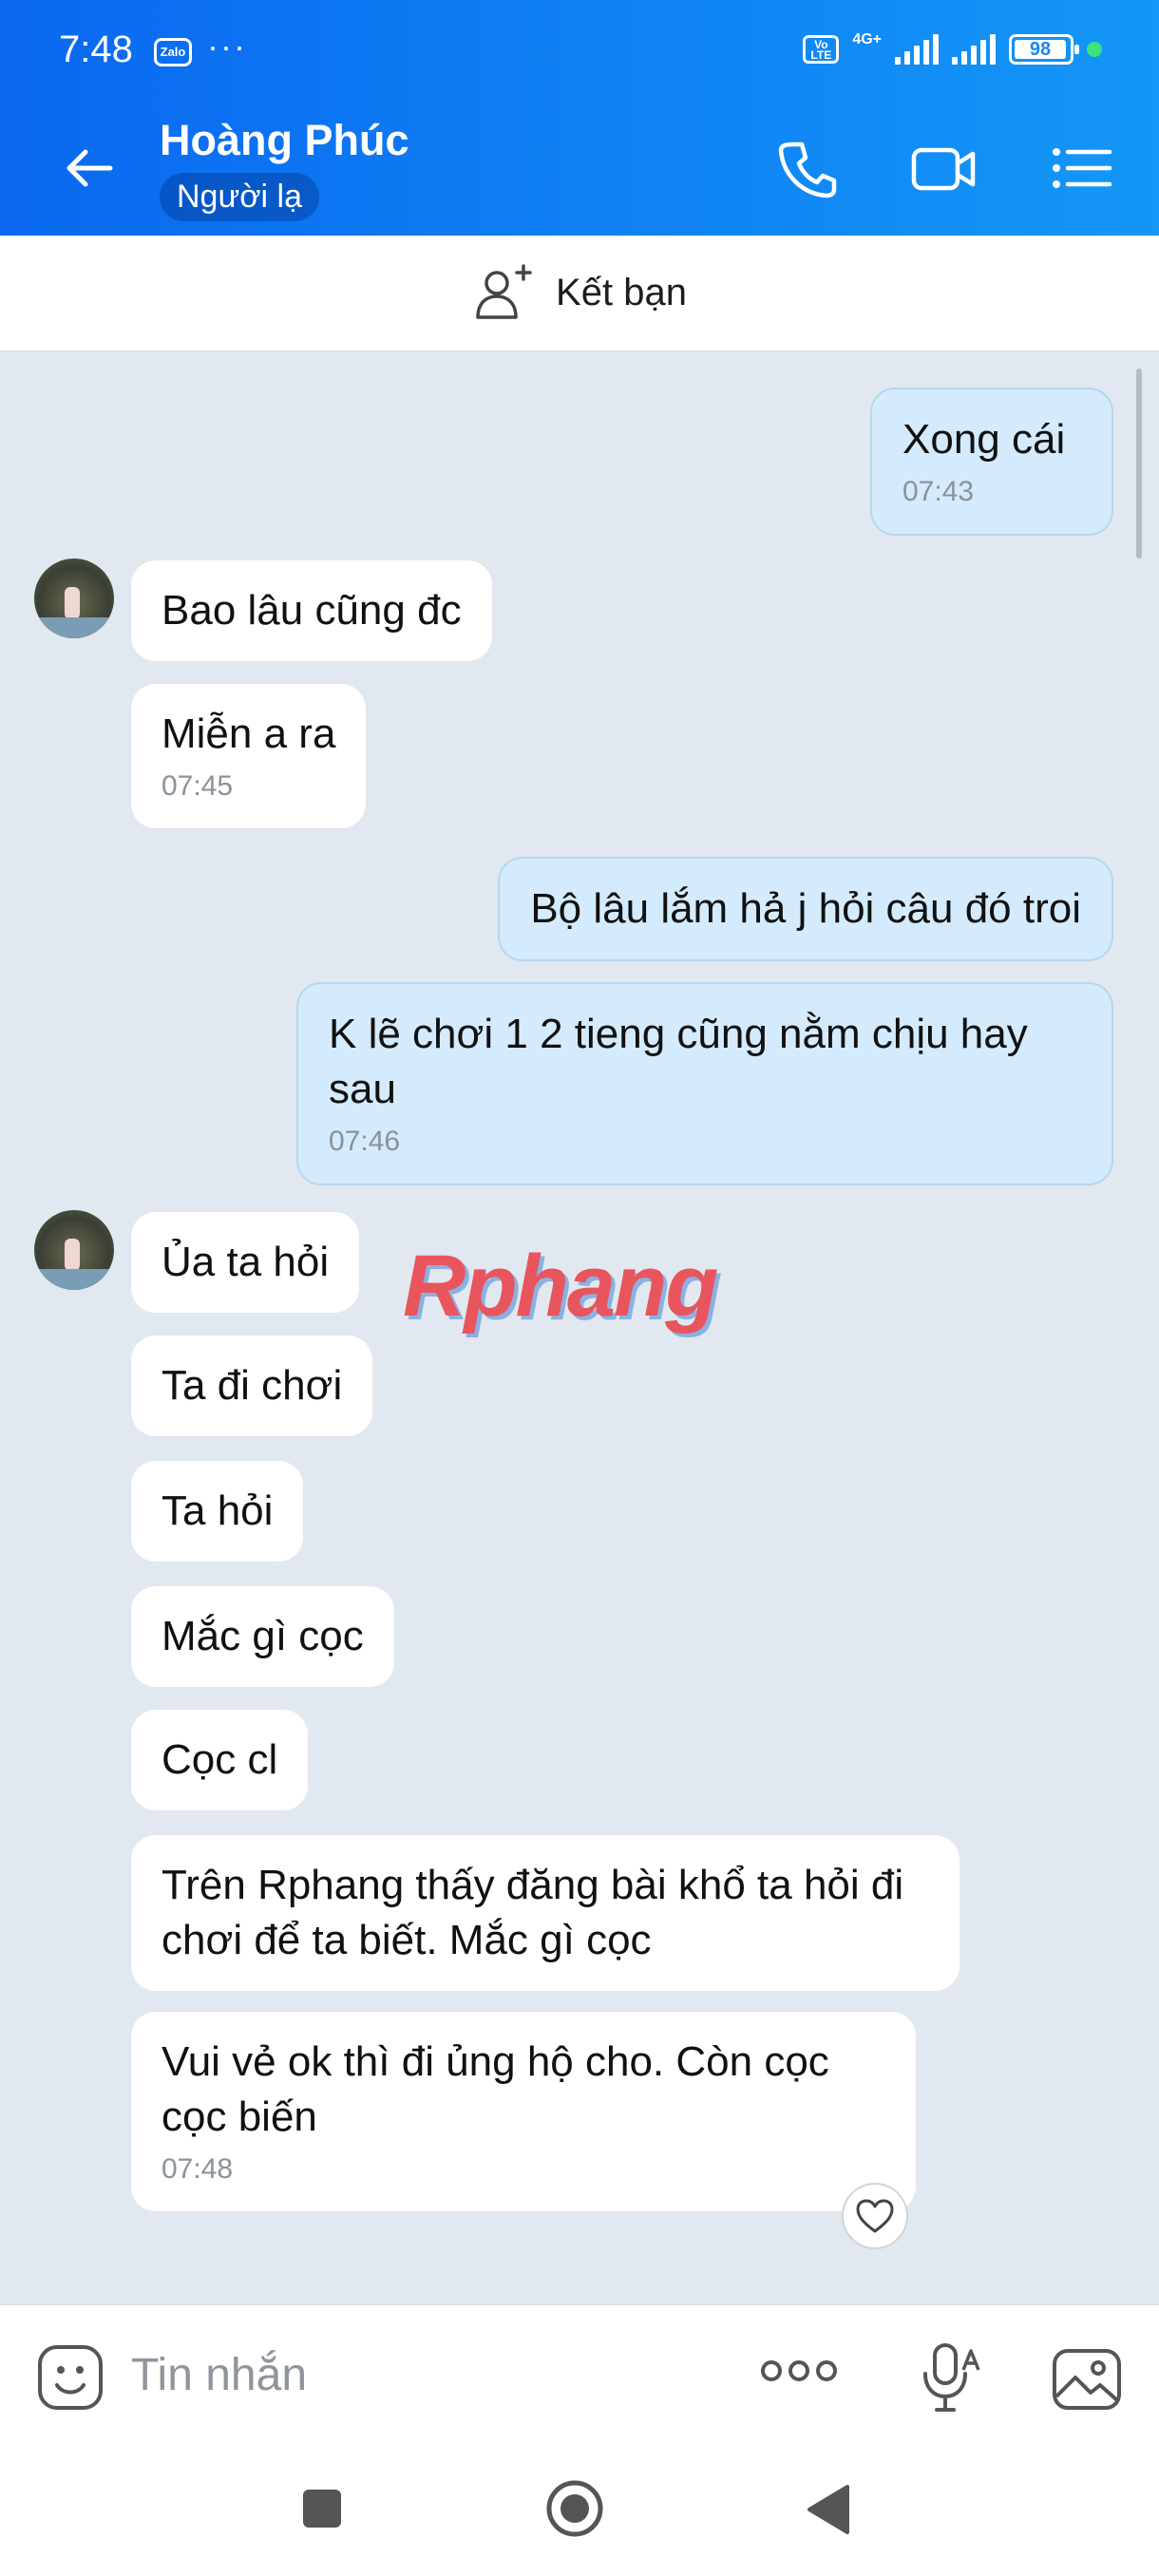 The height and width of the screenshot is (2576, 1159). Describe the element at coordinates (560, 1286) in the screenshot. I see `watermark-logo: Rphang` at that location.